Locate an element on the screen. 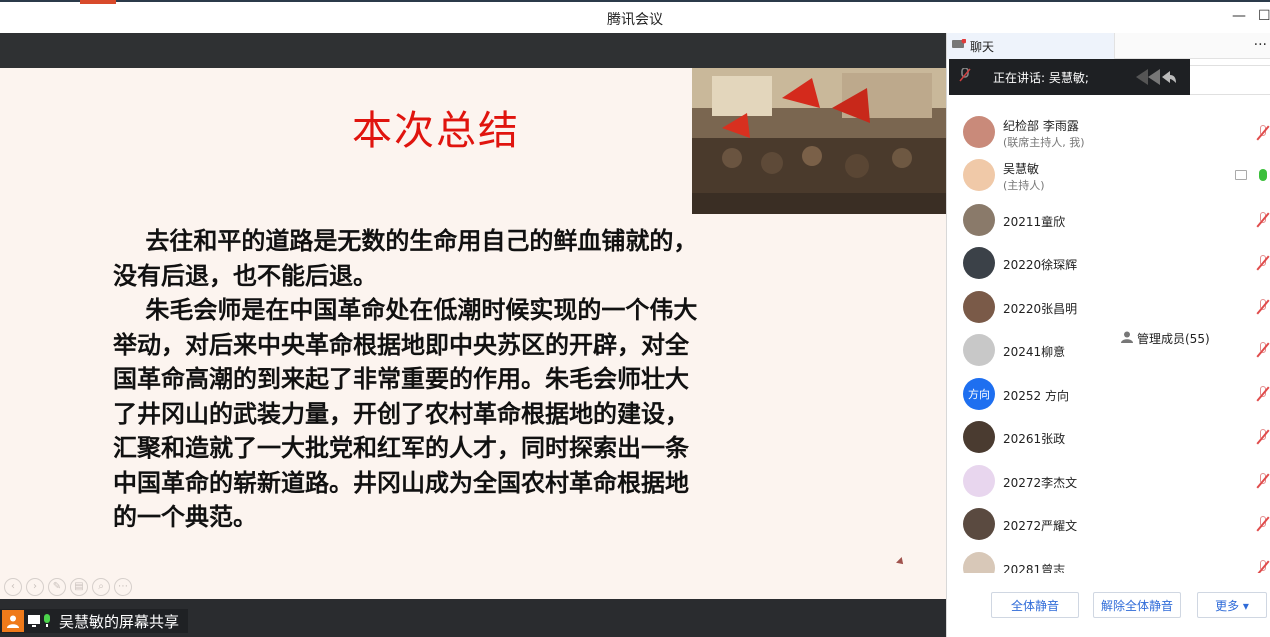 Image resolution: width=1270 pixels, height=637 pixels. member-row: 20220徐琛辉 is located at coordinates (1108, 263).